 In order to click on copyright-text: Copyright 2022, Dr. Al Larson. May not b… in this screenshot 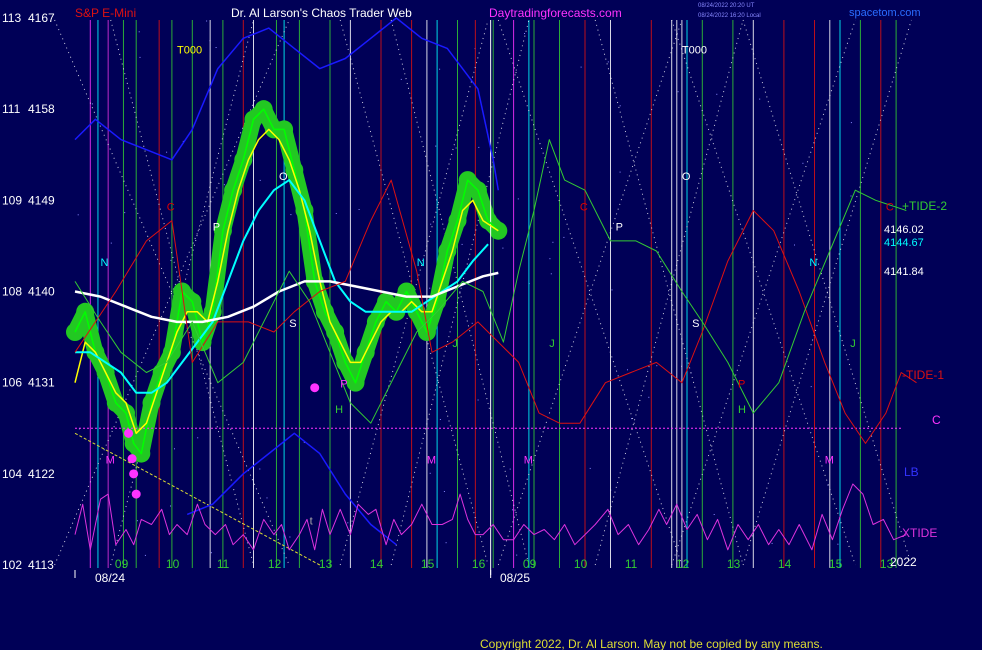, I will do `click(651, 643)`.